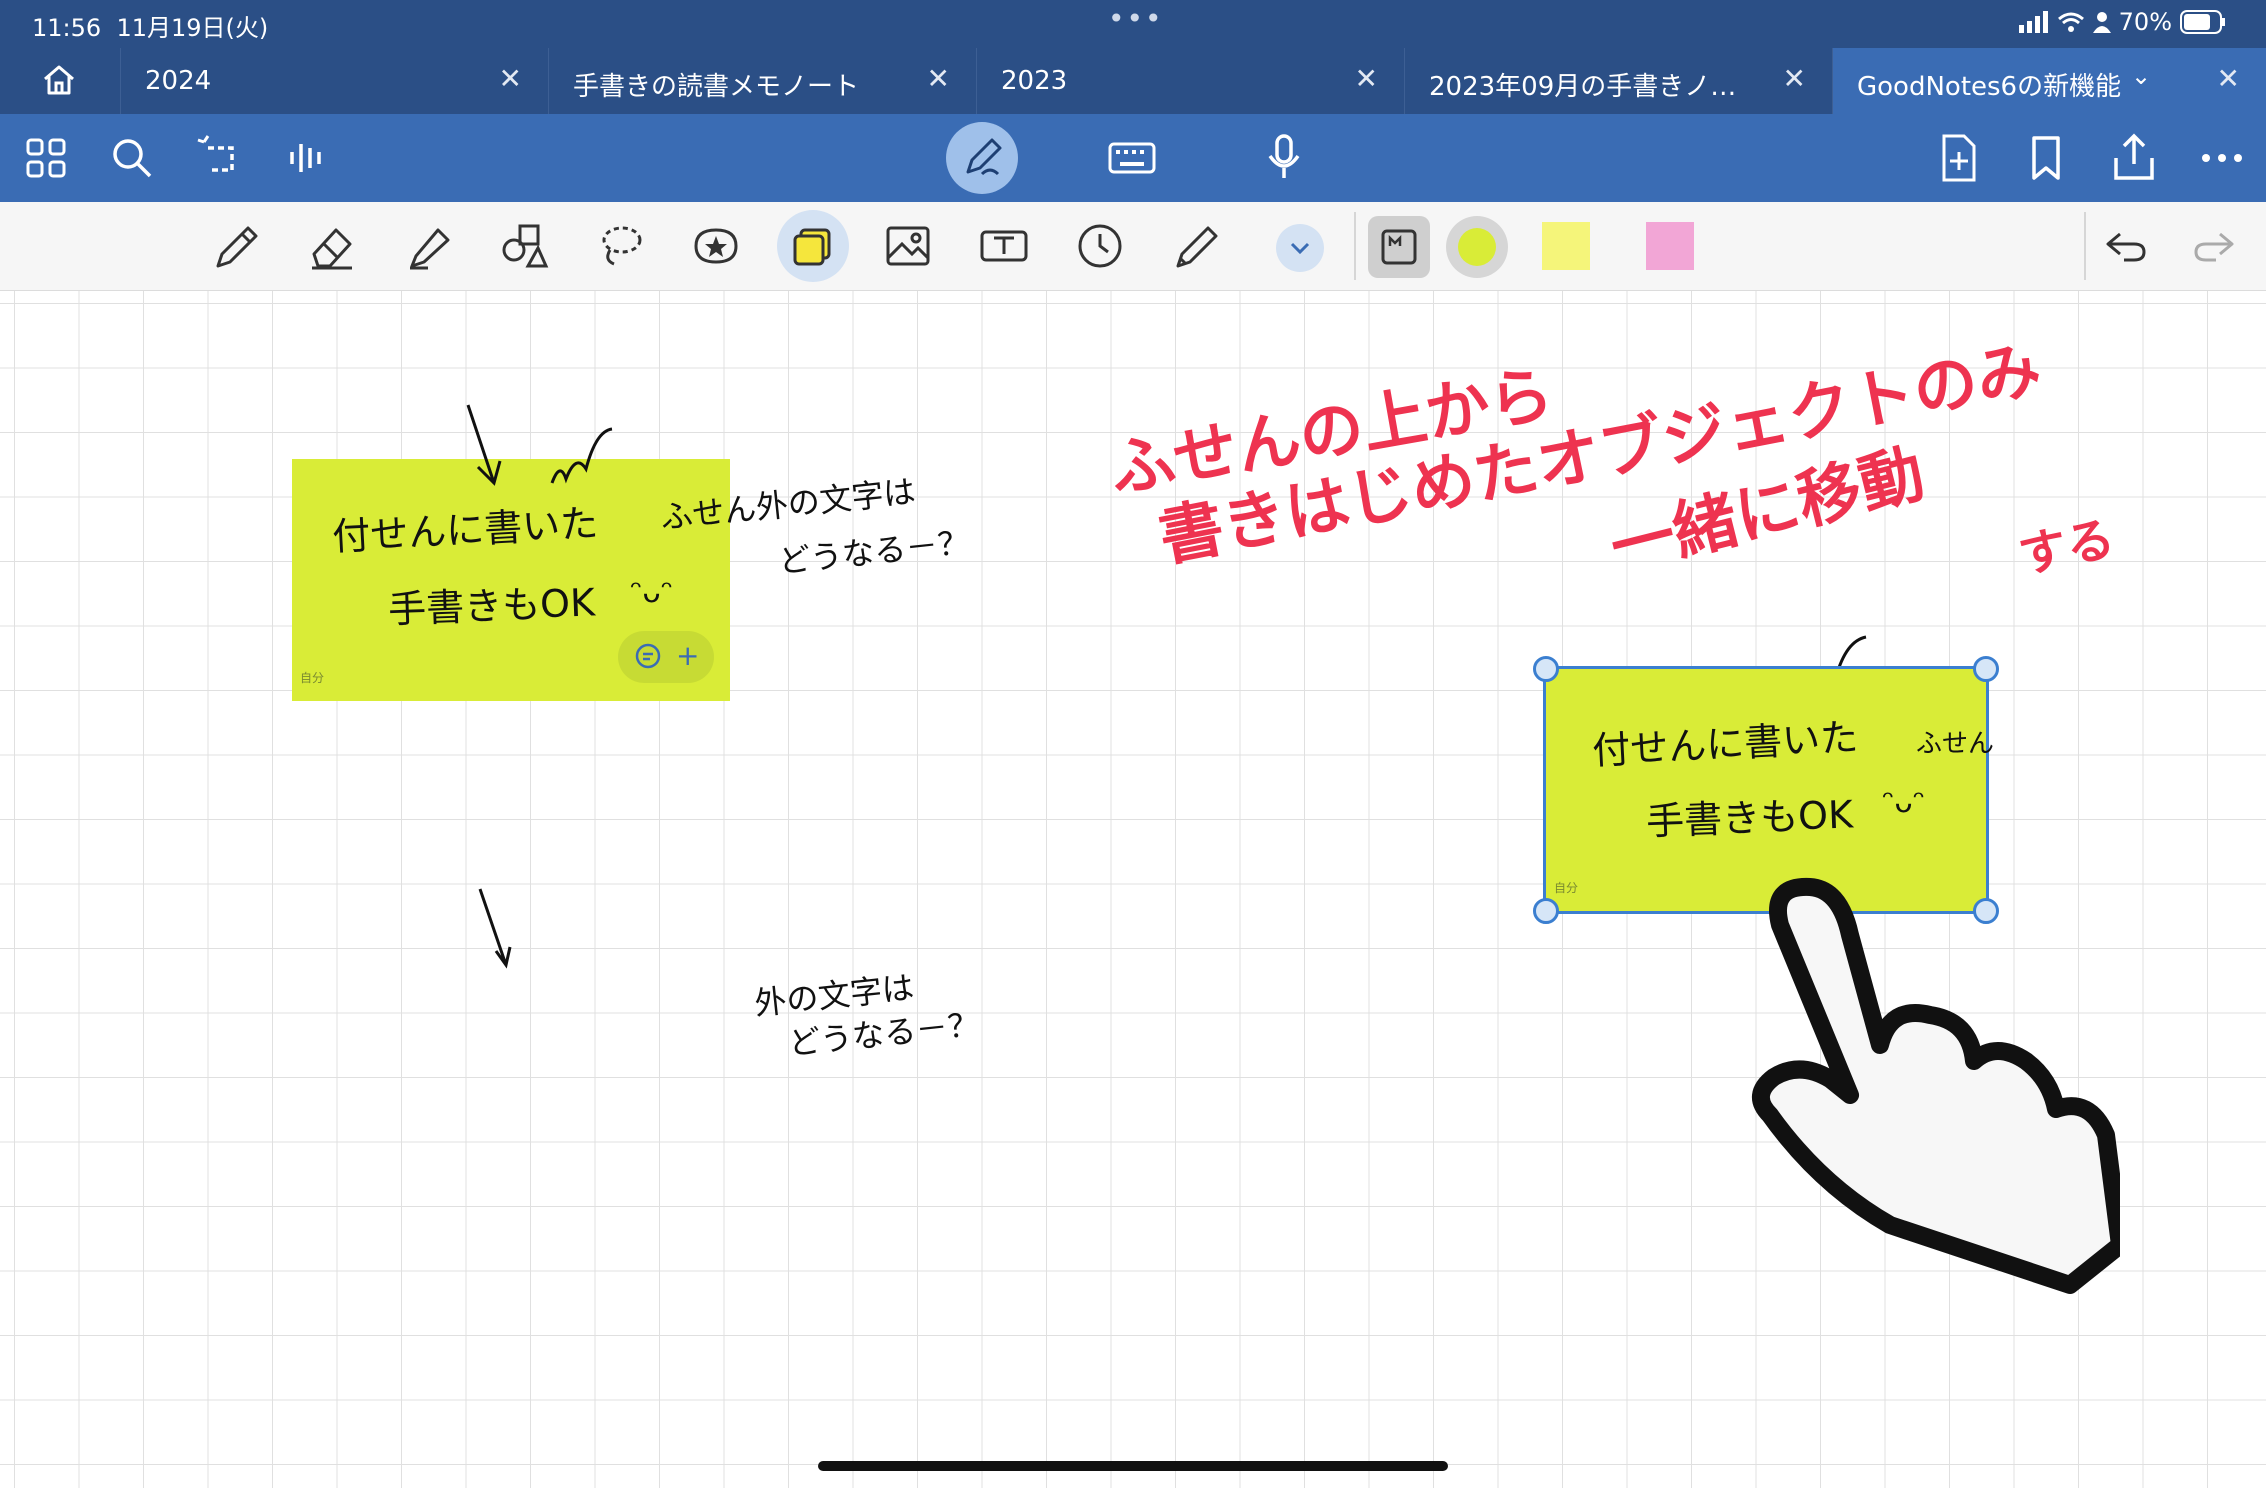 This screenshot has width=2266, height=1488. Describe the element at coordinates (1196, 246) in the screenshot. I see `pencil-icon` at that location.